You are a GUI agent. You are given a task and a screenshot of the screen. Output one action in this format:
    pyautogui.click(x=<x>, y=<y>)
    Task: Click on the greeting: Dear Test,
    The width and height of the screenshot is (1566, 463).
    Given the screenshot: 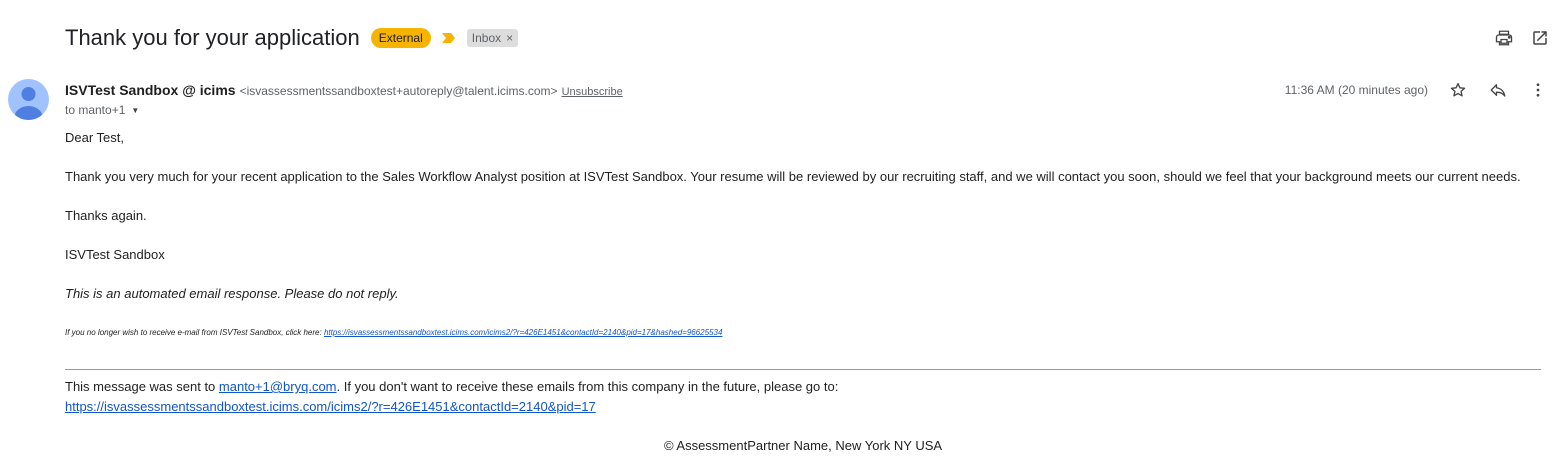 What is the action you would take?
    pyautogui.click(x=95, y=137)
    